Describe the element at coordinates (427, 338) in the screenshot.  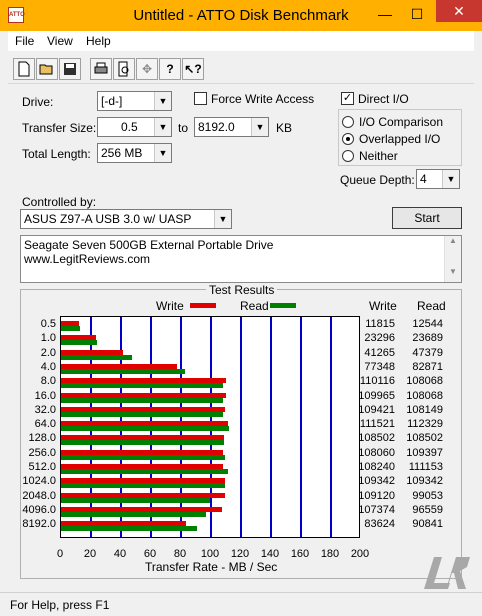
I see `read-value: 23689` at that location.